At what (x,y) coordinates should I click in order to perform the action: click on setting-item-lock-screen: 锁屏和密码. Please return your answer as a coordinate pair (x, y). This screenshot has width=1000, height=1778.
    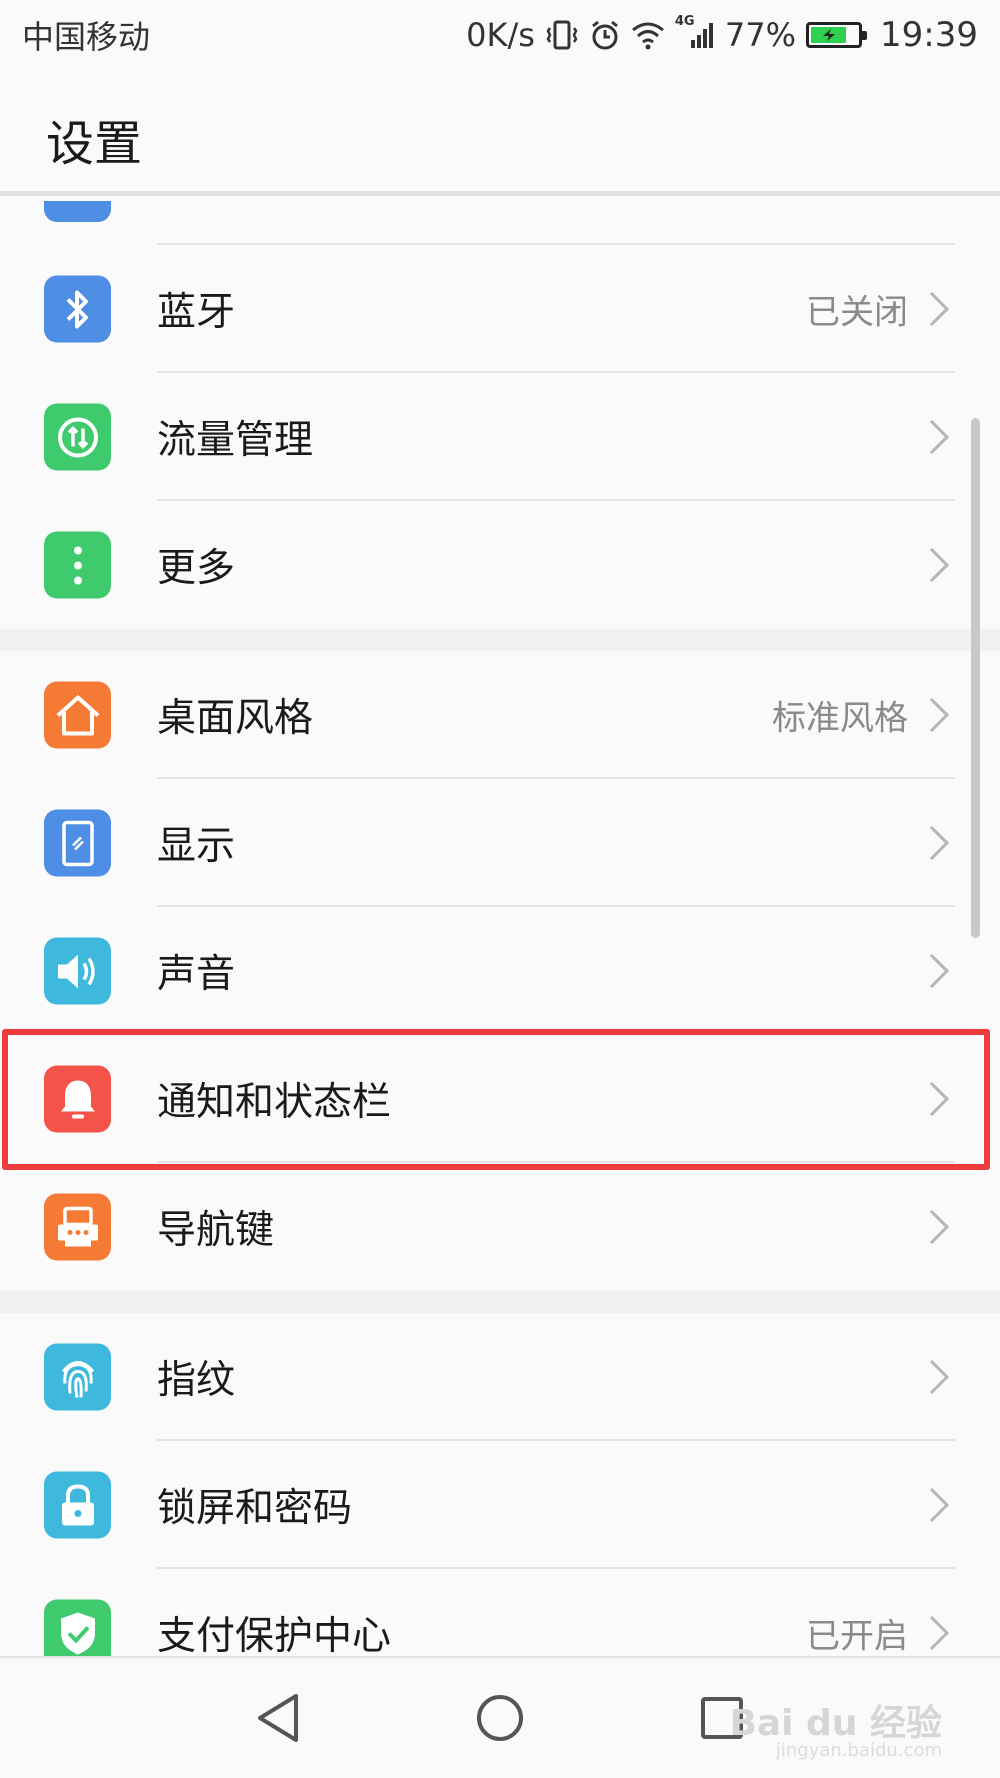
    Looking at the image, I should click on (500, 1505).